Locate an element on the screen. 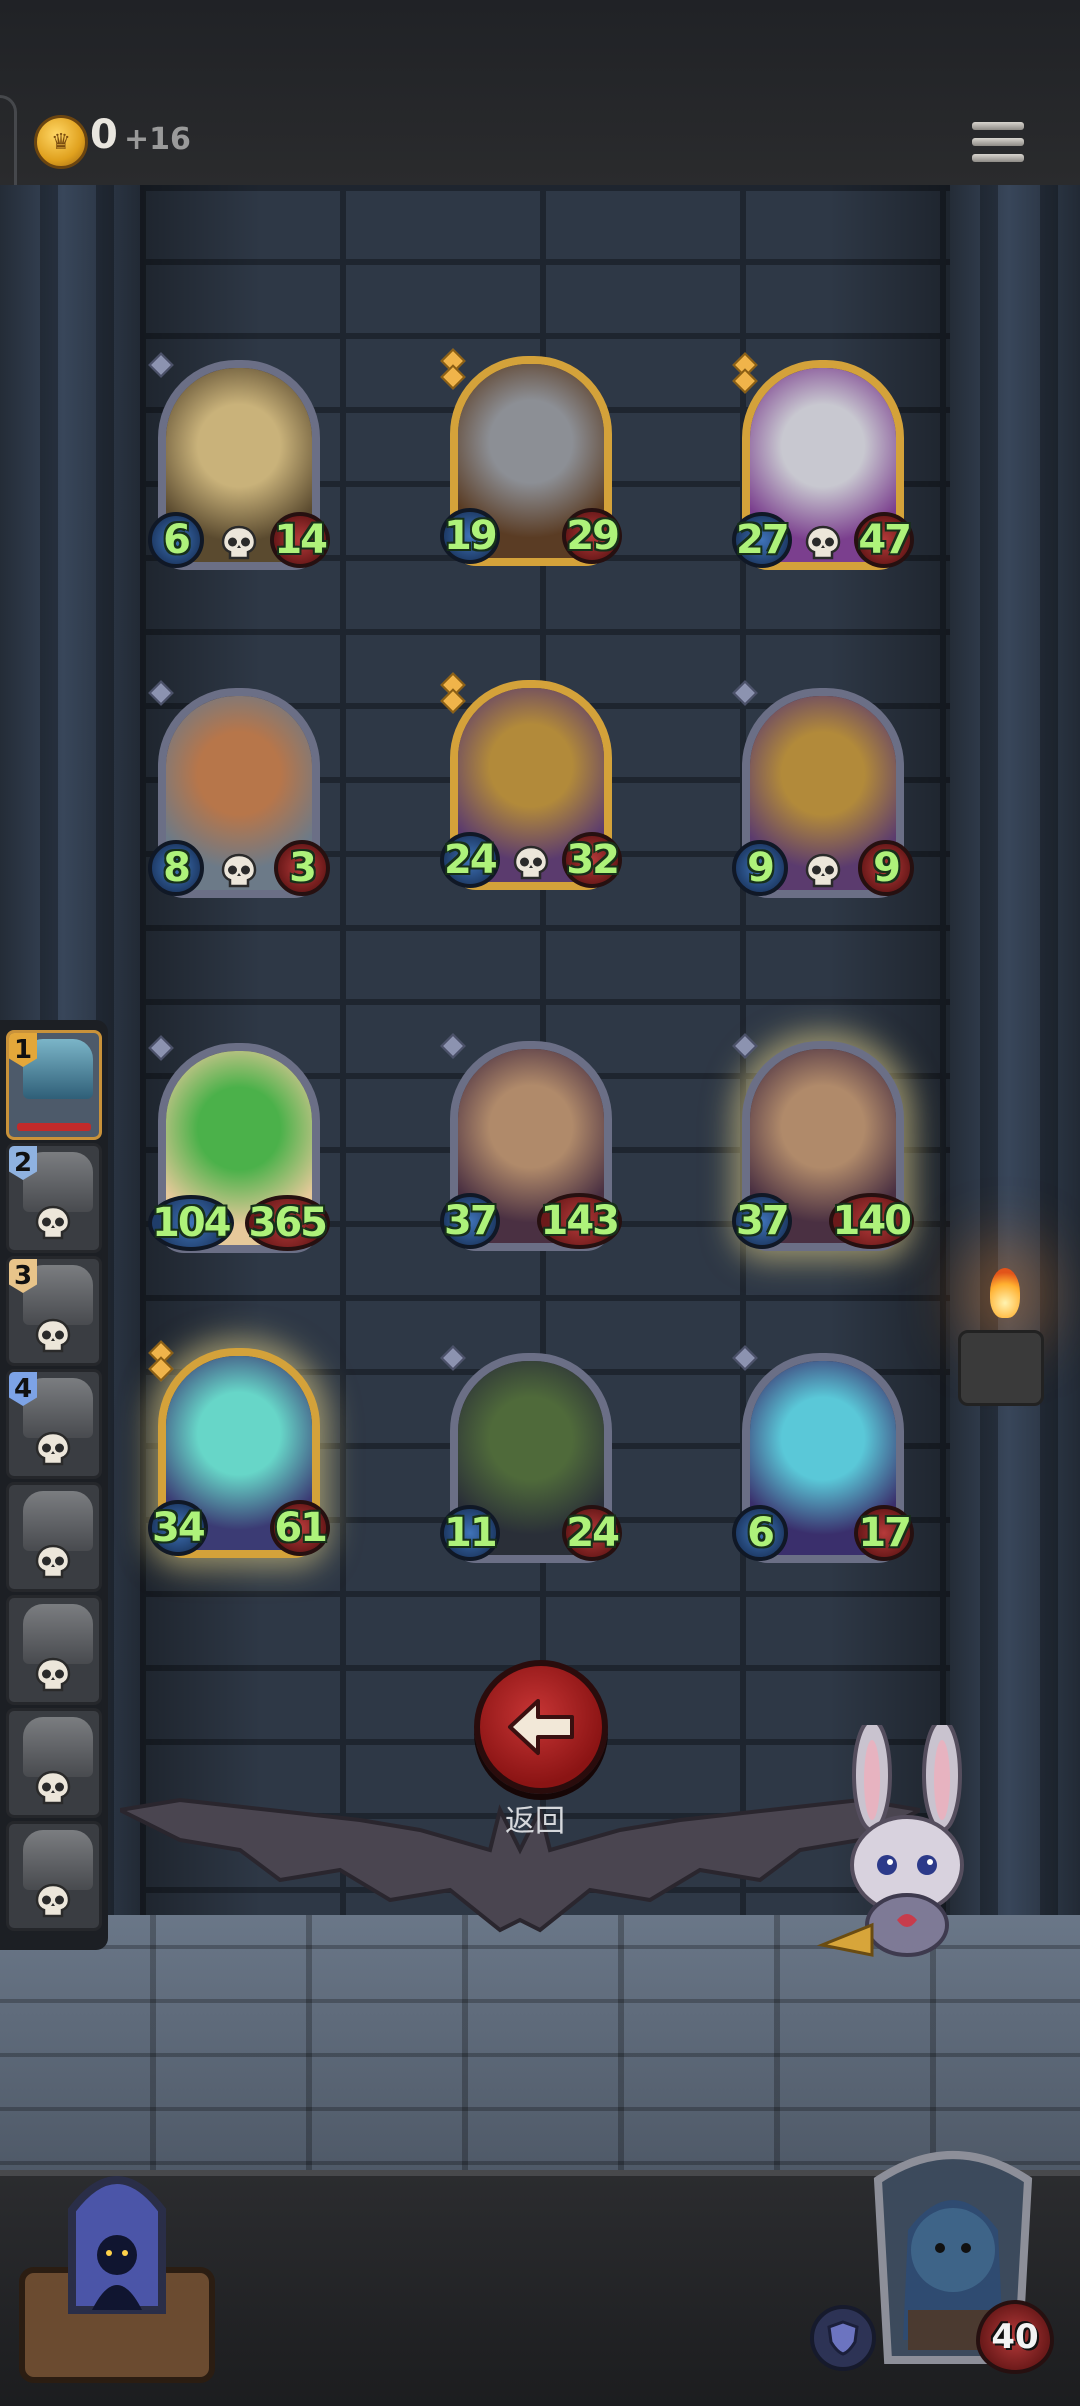 This screenshot has height=2406, width=1080. attack-value: 8 is located at coordinates (176, 868).